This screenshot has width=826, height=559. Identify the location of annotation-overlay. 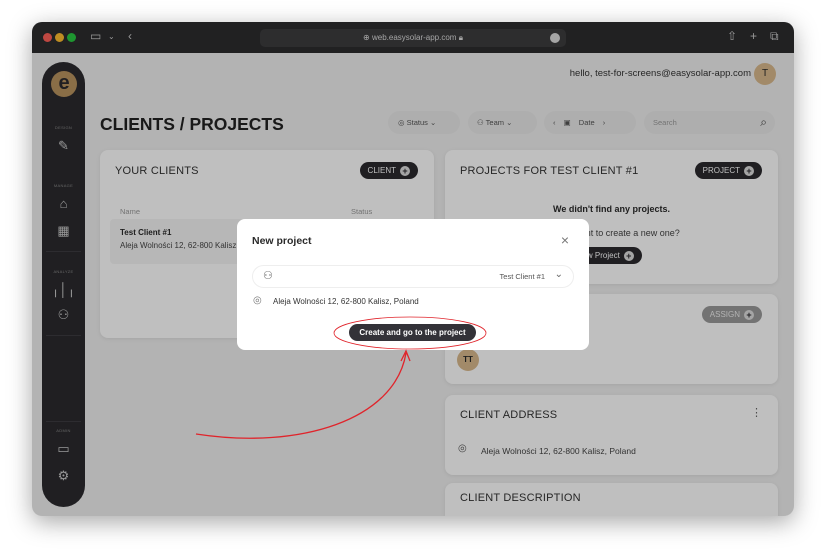
(341, 377).